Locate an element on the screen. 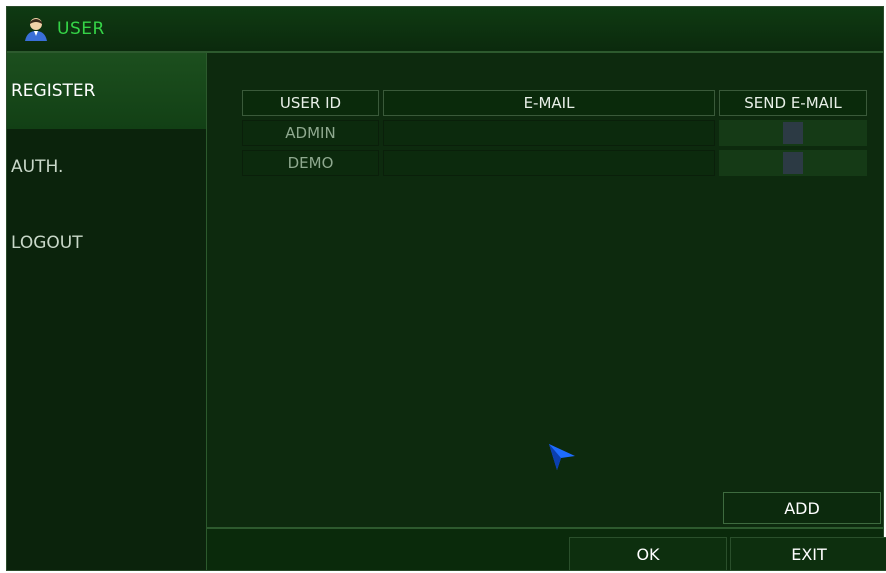 The width and height of the screenshot is (886, 573). exit-button: EXIT is located at coordinates (808, 554).